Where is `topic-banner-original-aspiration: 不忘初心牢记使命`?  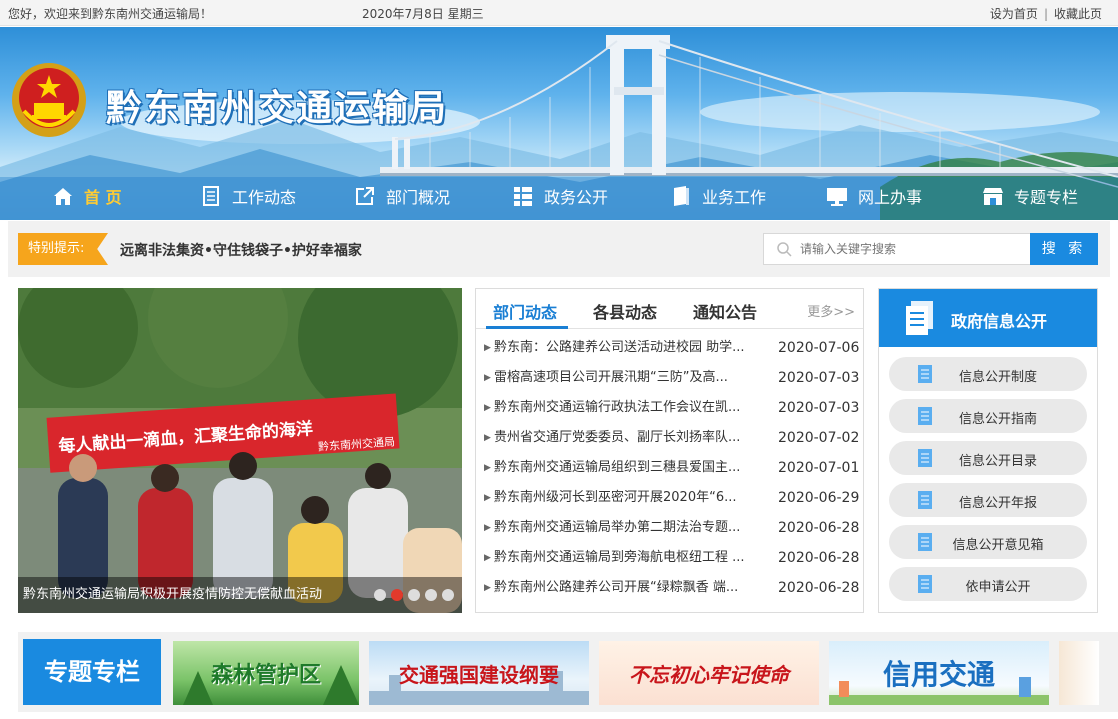 topic-banner-original-aspiration: 不忘初心牢记使命 is located at coordinates (709, 673).